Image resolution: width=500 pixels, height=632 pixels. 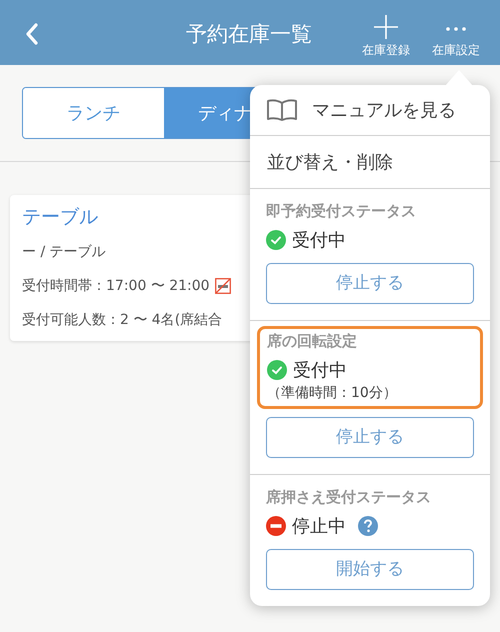 I want to click on book-icon, so click(x=282, y=110).